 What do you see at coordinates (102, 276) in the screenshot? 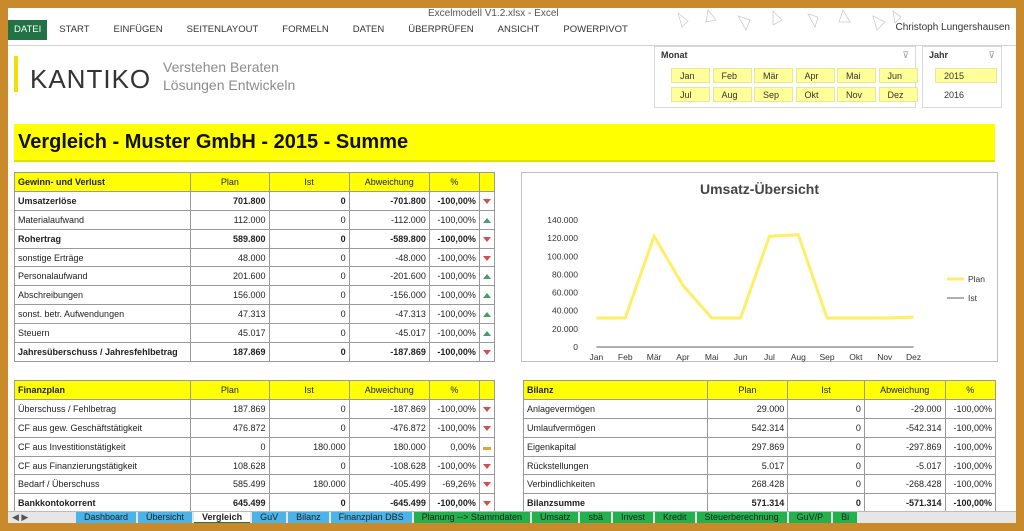
I see `guv-cell-label: Personalaufwand` at bounding box center [102, 276].